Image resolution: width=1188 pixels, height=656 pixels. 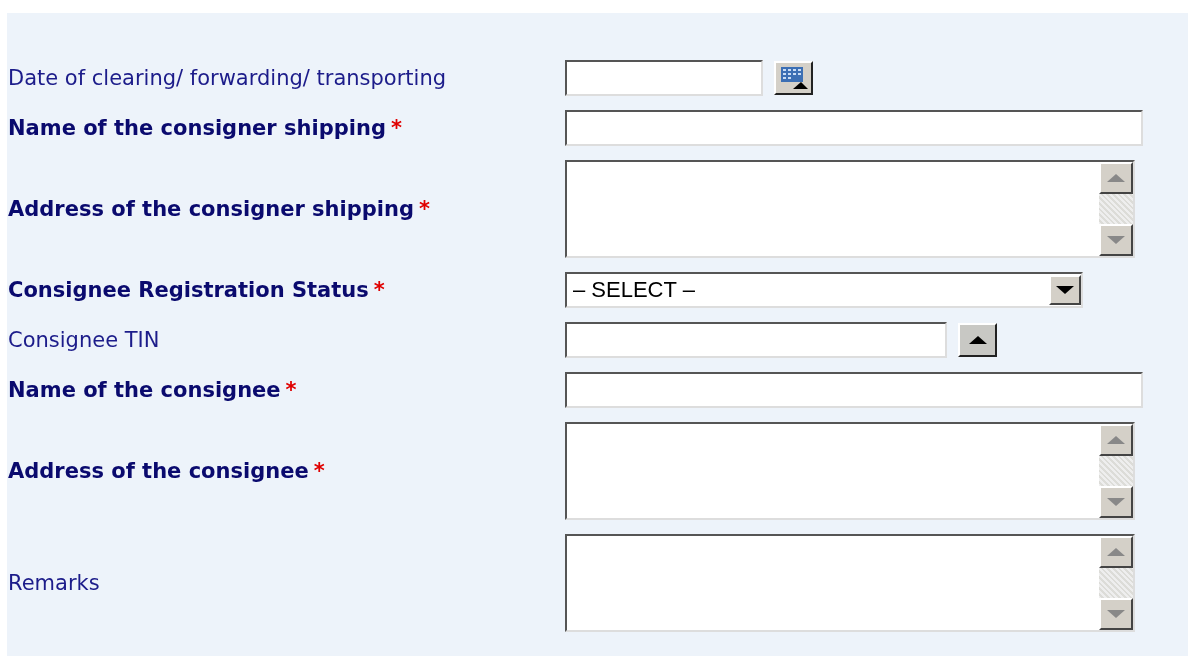 I want to click on field-label: Consignee Registration Status, so click(x=188, y=290).